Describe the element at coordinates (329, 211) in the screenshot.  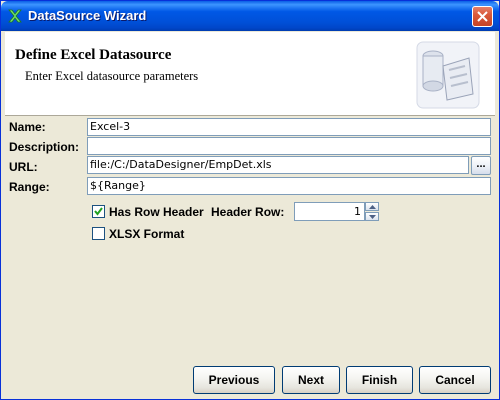
I see `header-row-field: 1` at that location.